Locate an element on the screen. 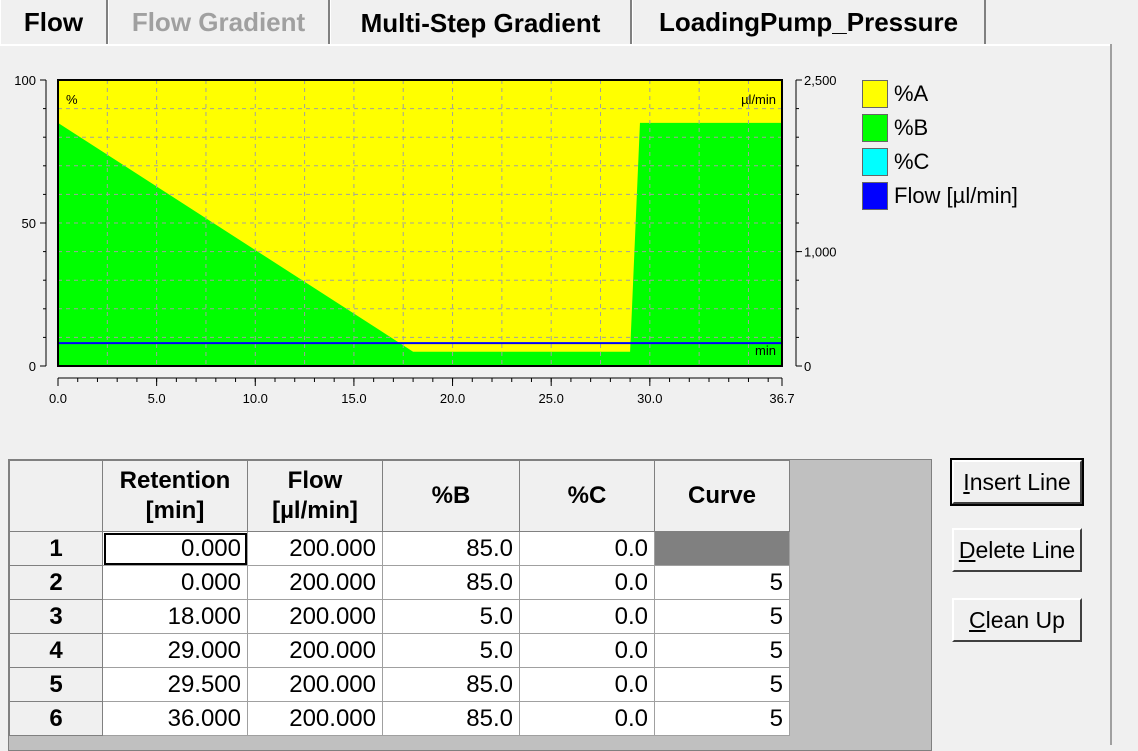 The height and width of the screenshot is (751, 1138). right-axis-tick-label: 0 is located at coordinates (807, 366).